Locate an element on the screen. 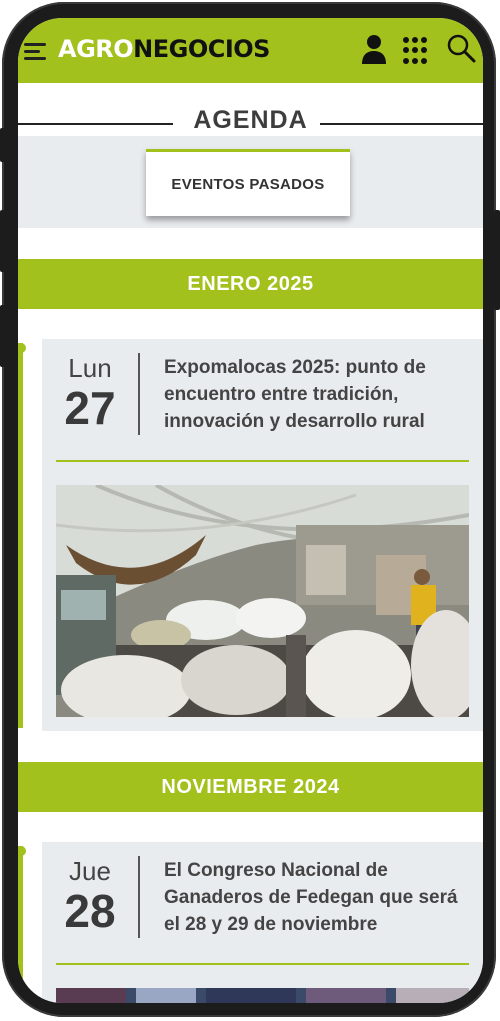 The width and height of the screenshot is (500, 1021). power-button is located at coordinates (497, 260).